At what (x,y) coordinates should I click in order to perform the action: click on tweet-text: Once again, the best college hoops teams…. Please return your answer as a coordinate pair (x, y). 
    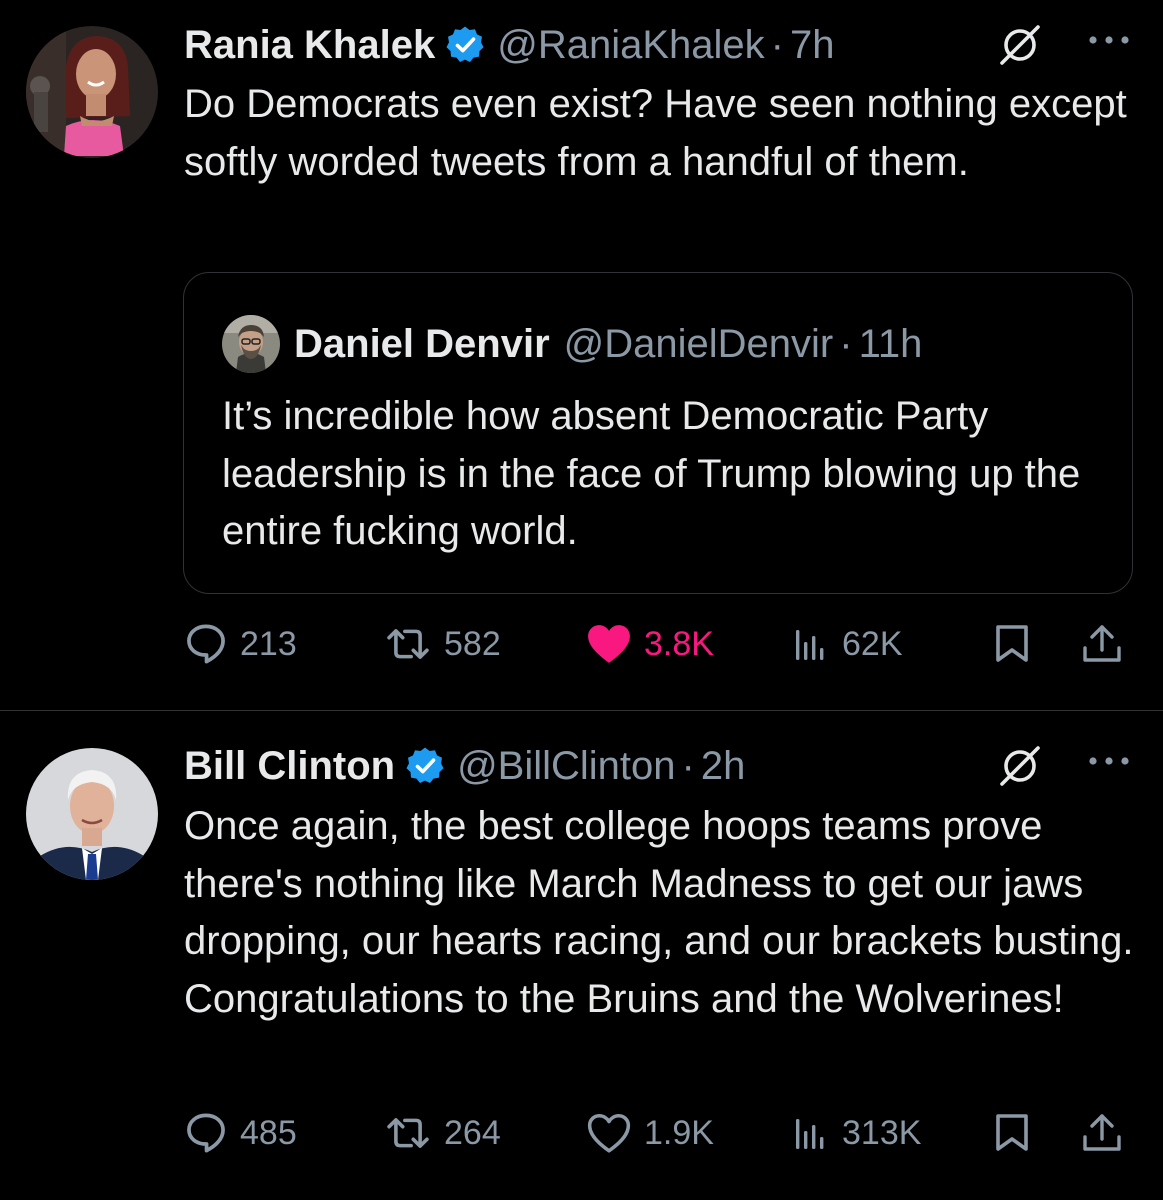
    Looking at the image, I should click on (659, 912).